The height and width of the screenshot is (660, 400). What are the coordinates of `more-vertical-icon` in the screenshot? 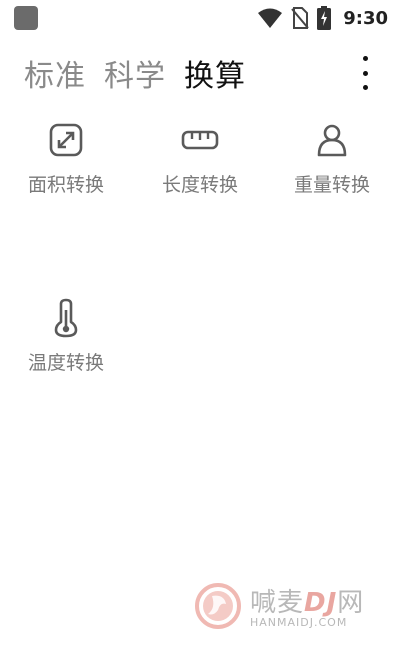 It's located at (365, 58).